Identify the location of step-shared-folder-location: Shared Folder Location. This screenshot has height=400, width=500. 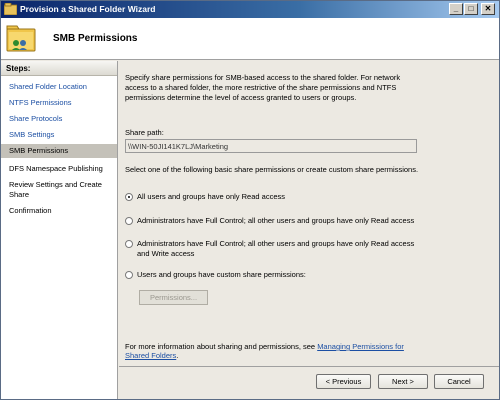
(59, 87).